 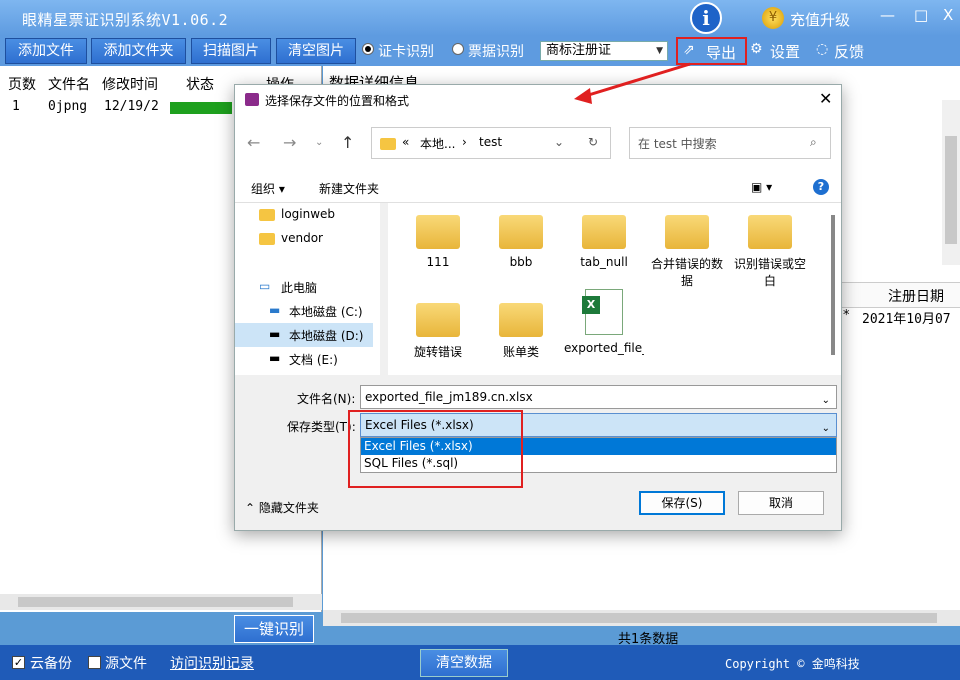 I want to click on dialog-close-icon: ✕, so click(x=825, y=98).